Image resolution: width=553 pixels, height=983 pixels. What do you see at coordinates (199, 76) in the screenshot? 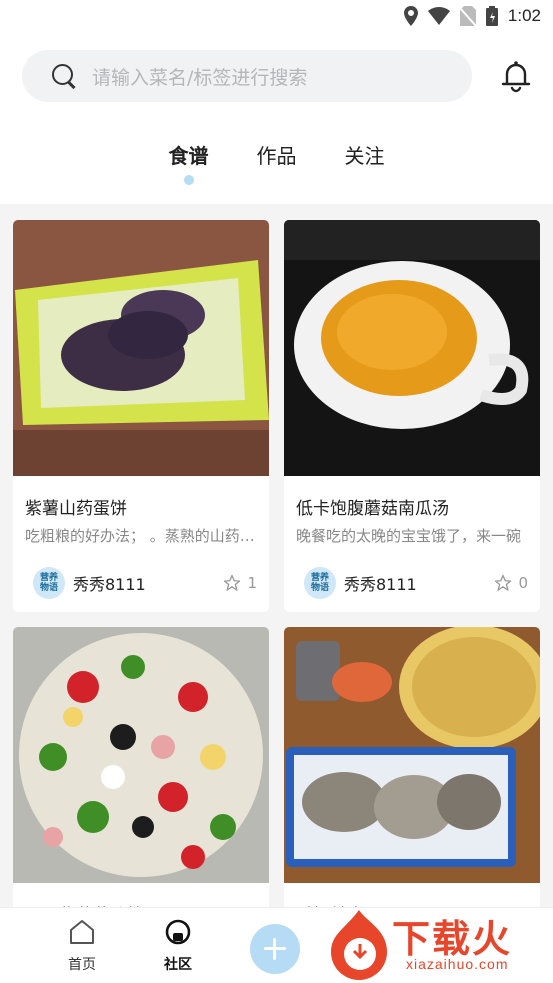
I see `search-input: 请输入菜名/标签进行搜索` at bounding box center [199, 76].